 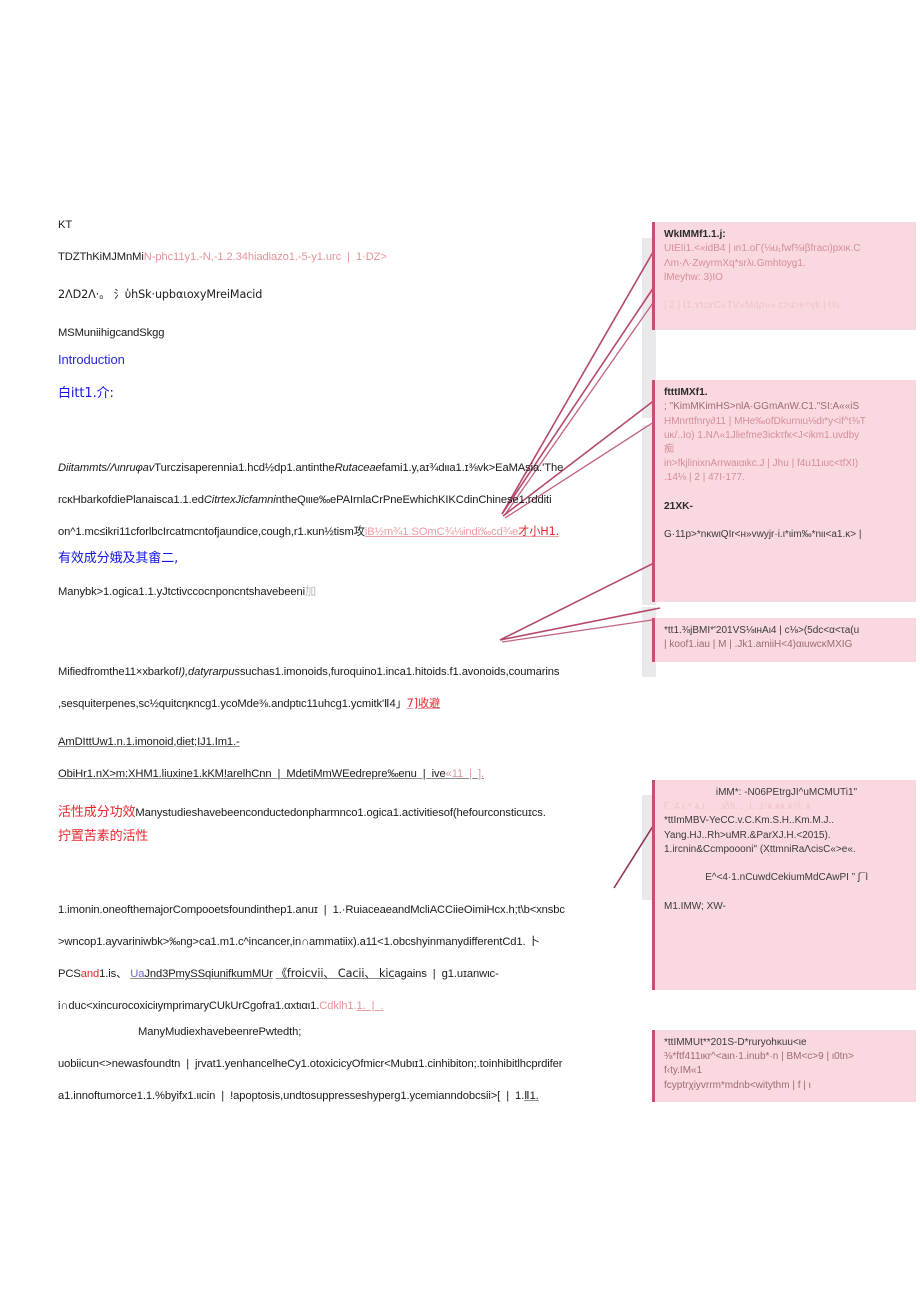 I want to click on annotation-4-line-1: iMM*: -N06PEtrgJI^uMCMUTi1", so click(x=786, y=792).